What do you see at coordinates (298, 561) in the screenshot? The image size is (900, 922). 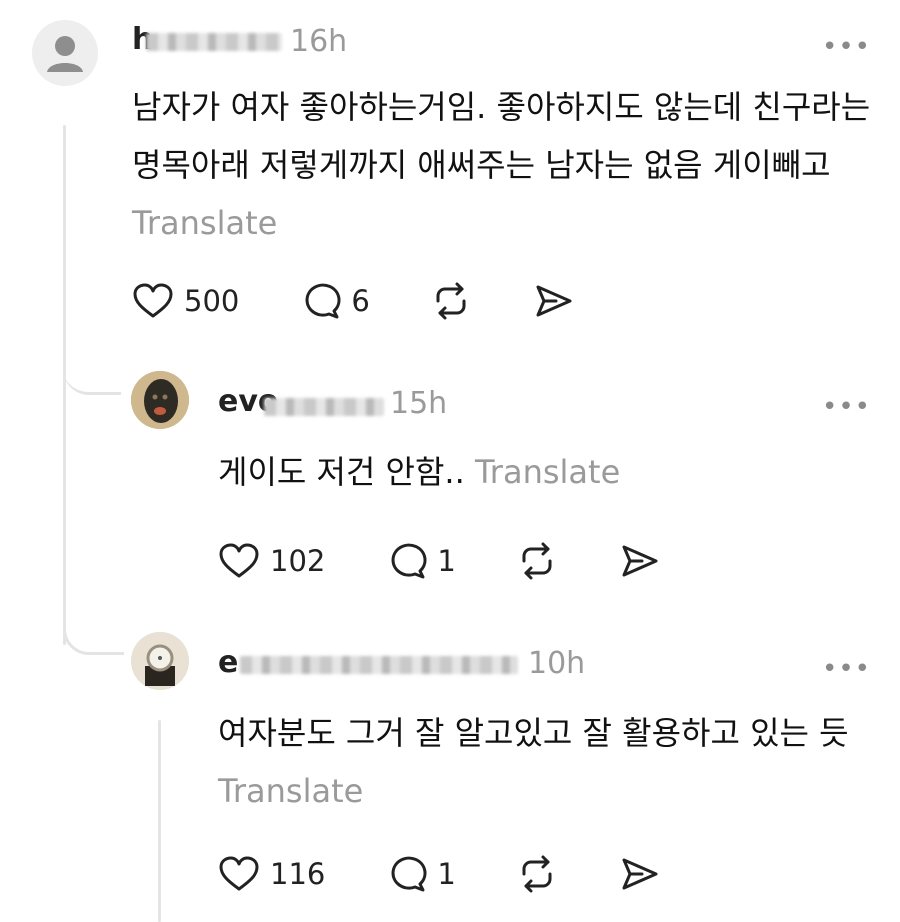 I see `like-count: 102` at bounding box center [298, 561].